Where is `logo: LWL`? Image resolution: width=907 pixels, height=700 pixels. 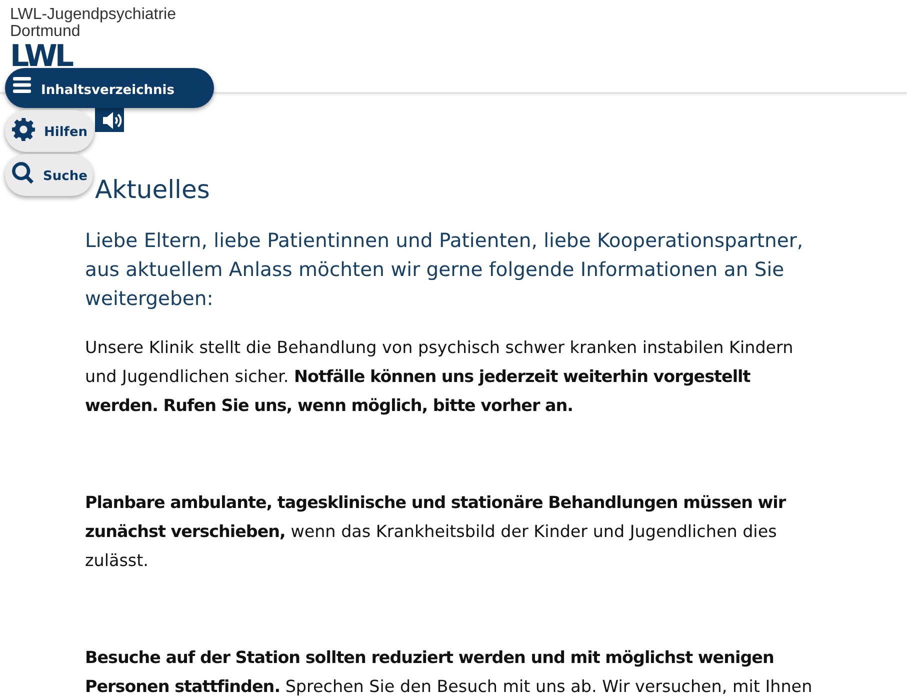
logo: LWL is located at coordinates (41, 57).